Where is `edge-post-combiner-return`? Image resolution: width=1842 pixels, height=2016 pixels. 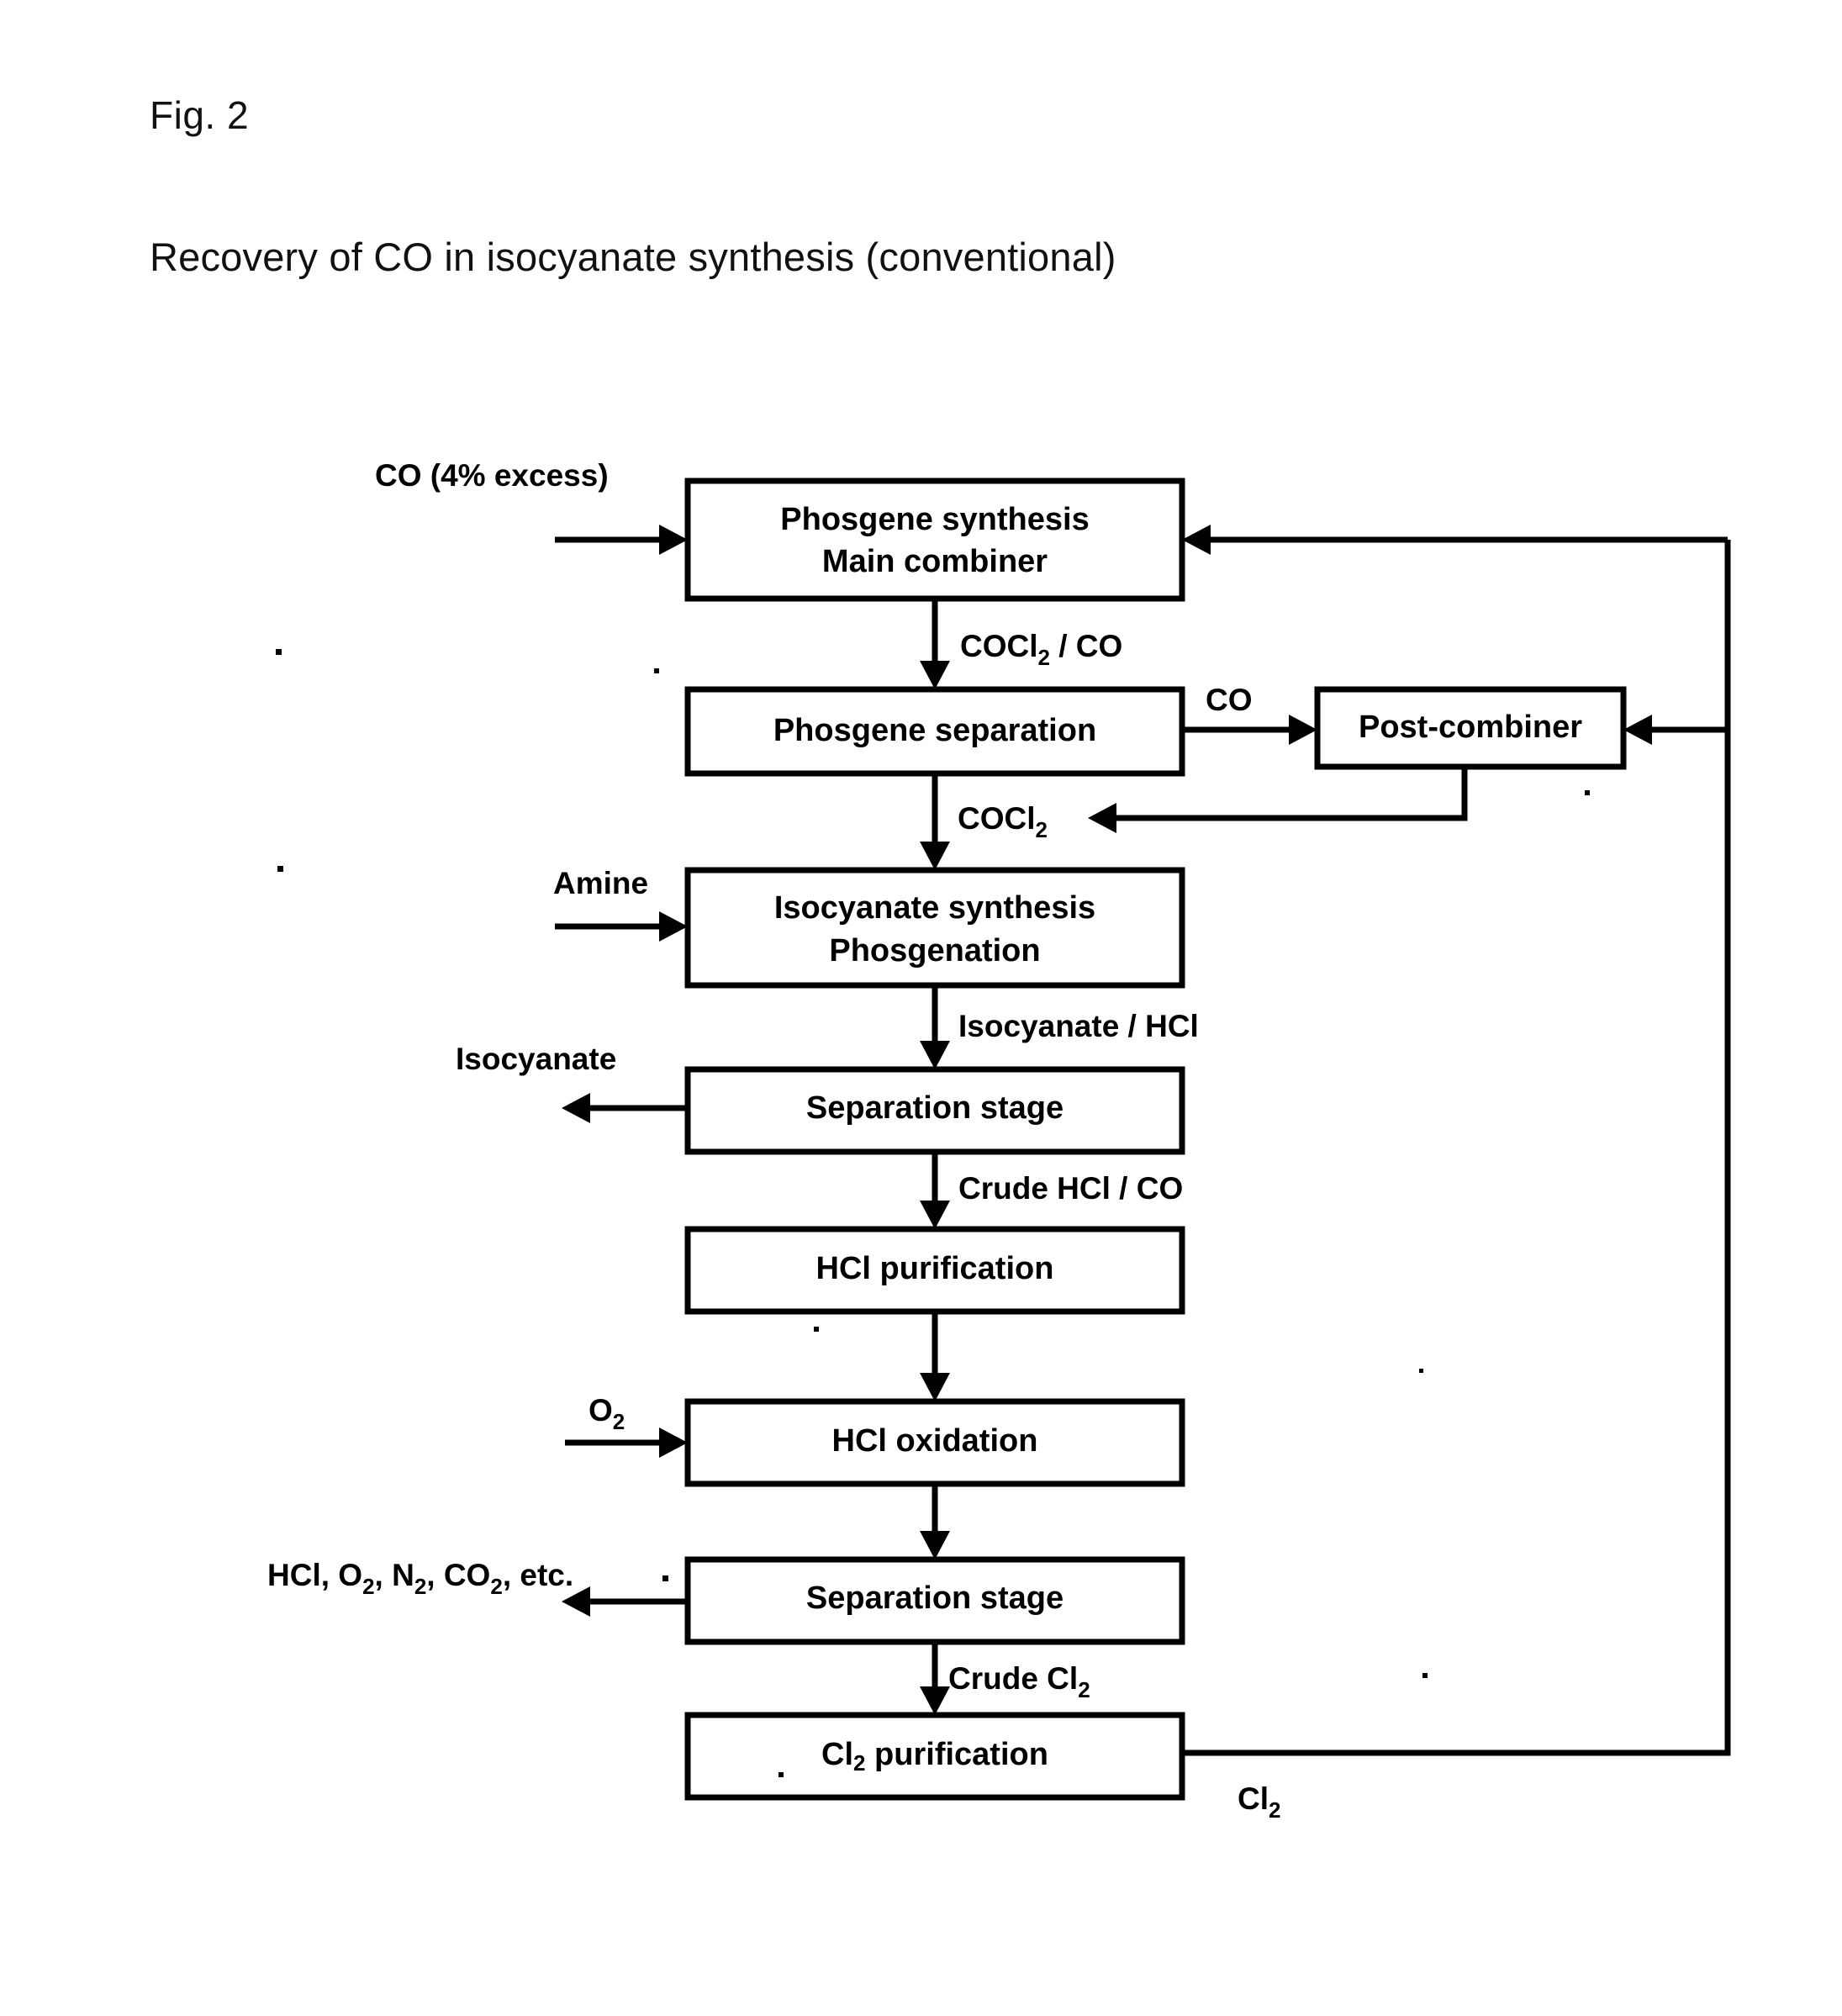
edge-post-combiner-return is located at coordinates (1278, 800).